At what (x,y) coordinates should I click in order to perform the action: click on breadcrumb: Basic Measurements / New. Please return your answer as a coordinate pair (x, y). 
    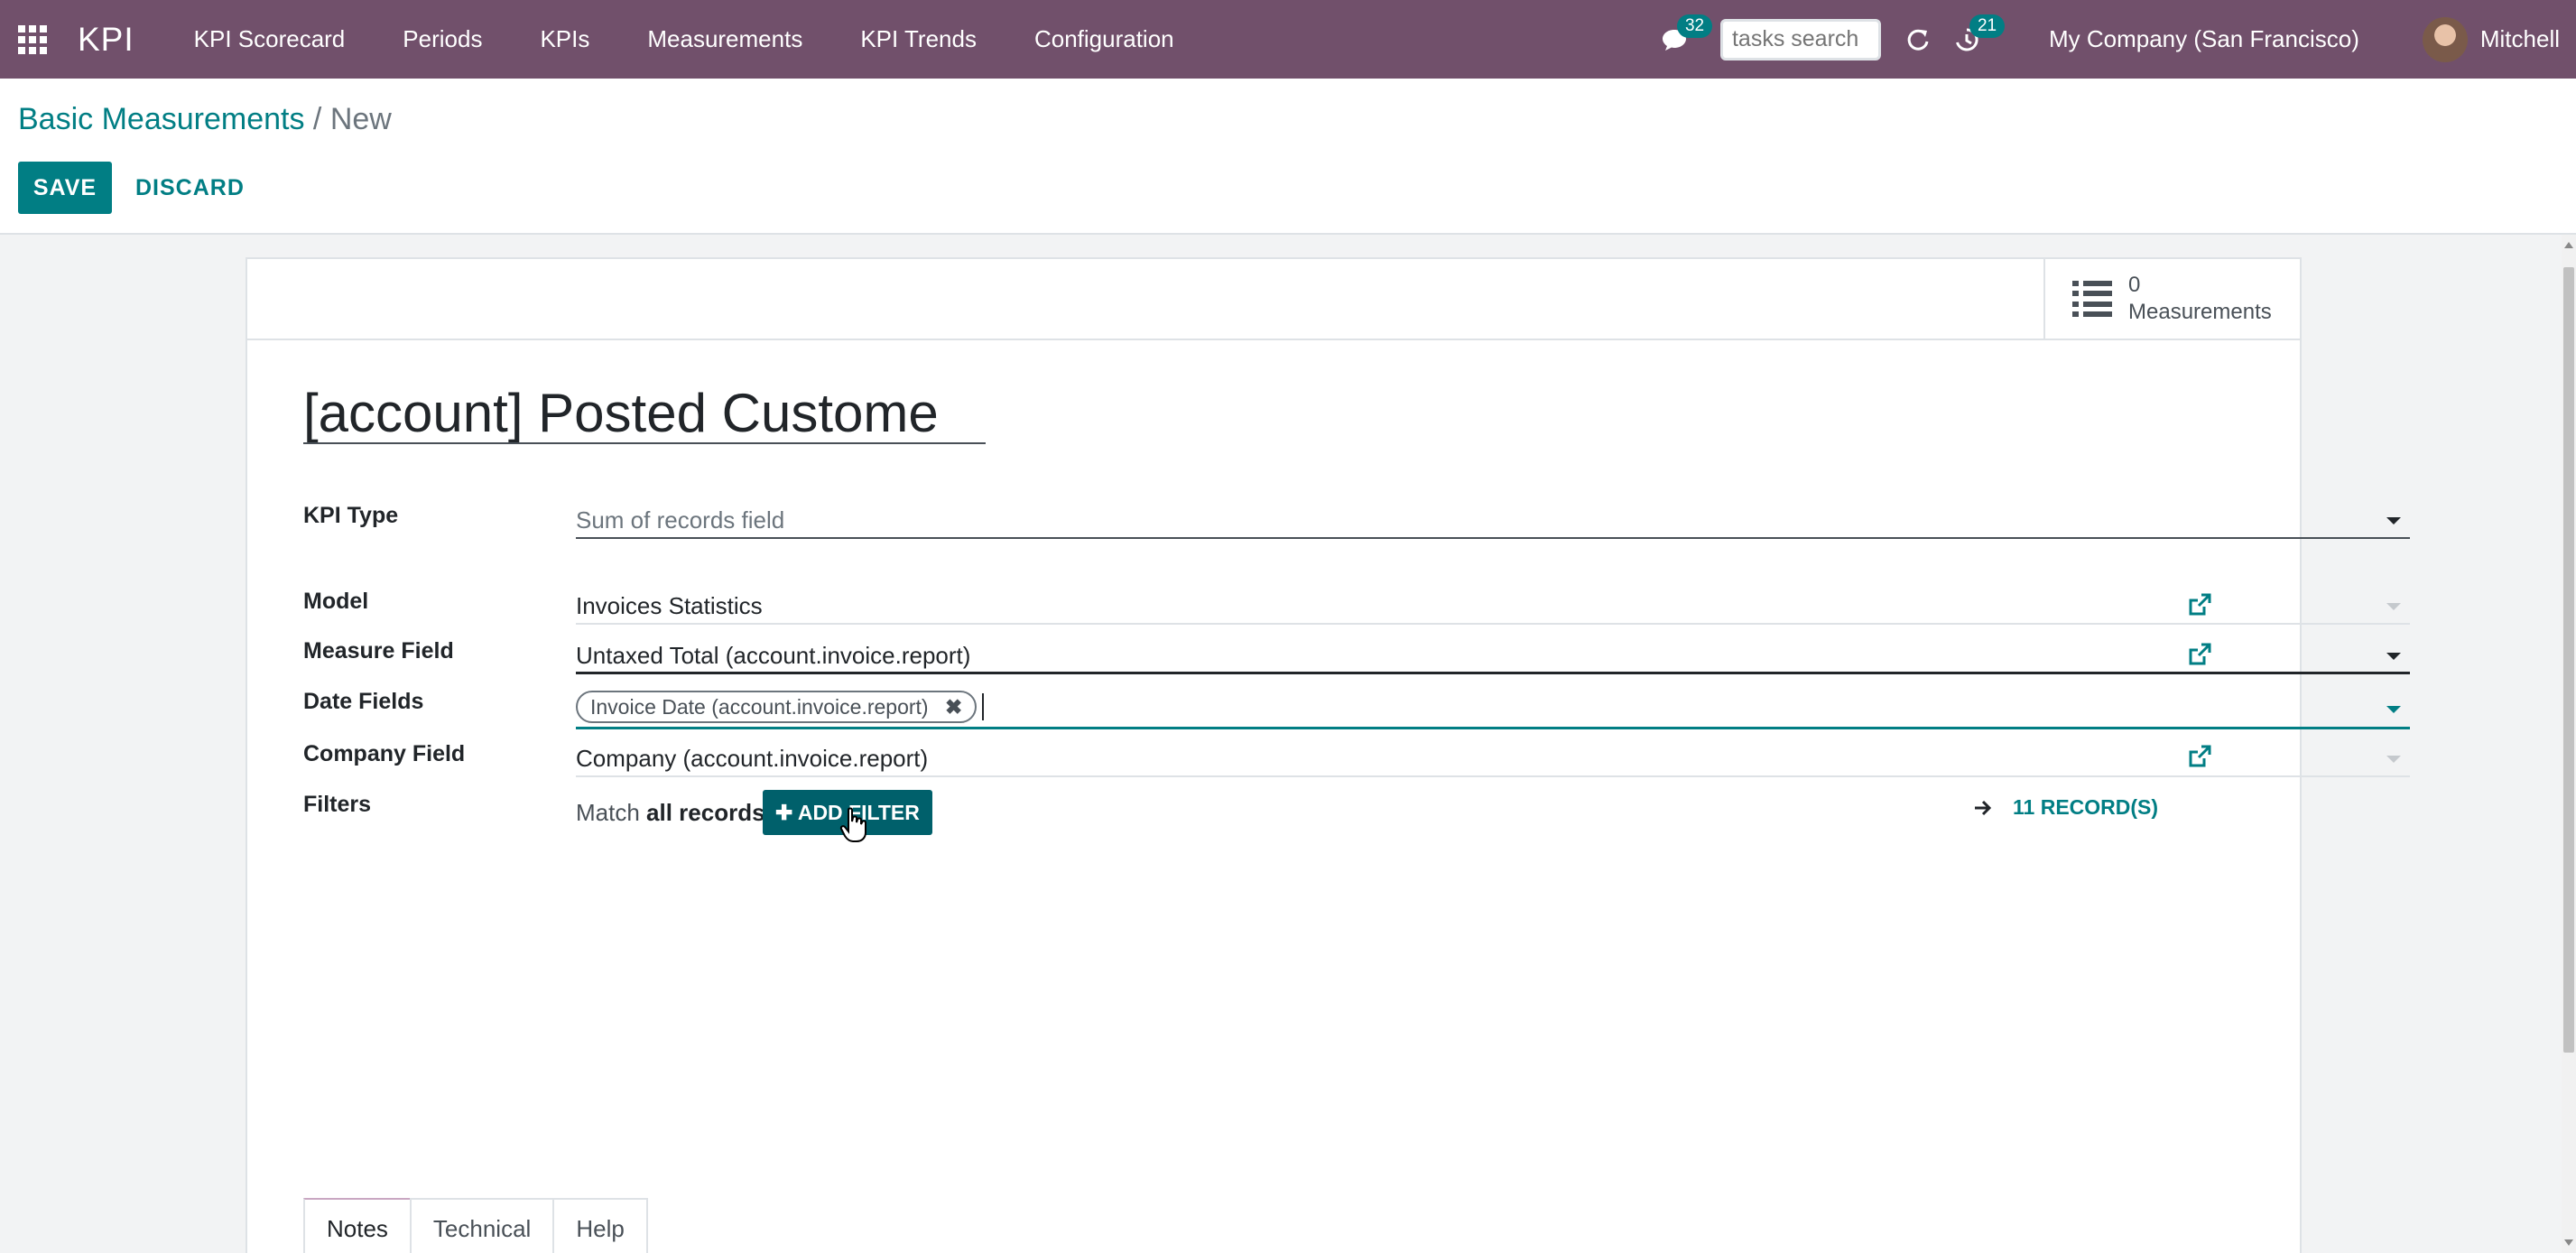
    Looking at the image, I should click on (205, 120).